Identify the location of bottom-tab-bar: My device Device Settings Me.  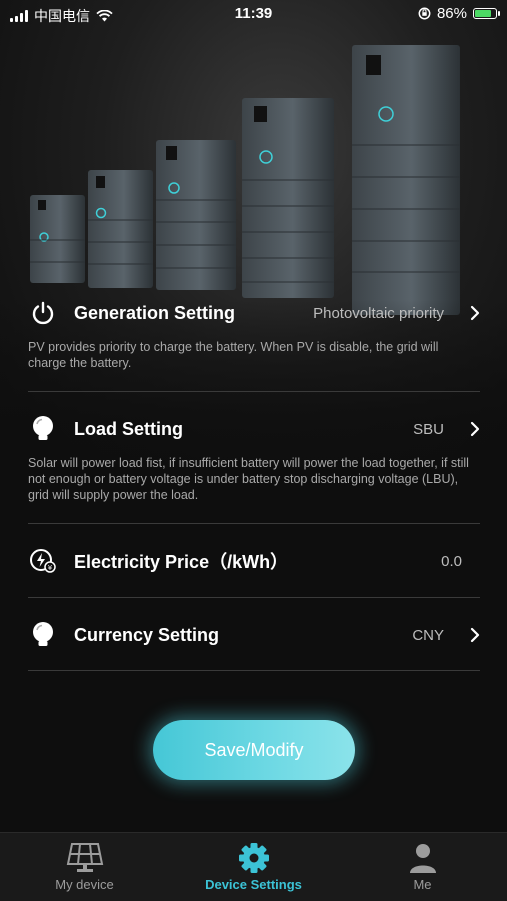
(253, 866).